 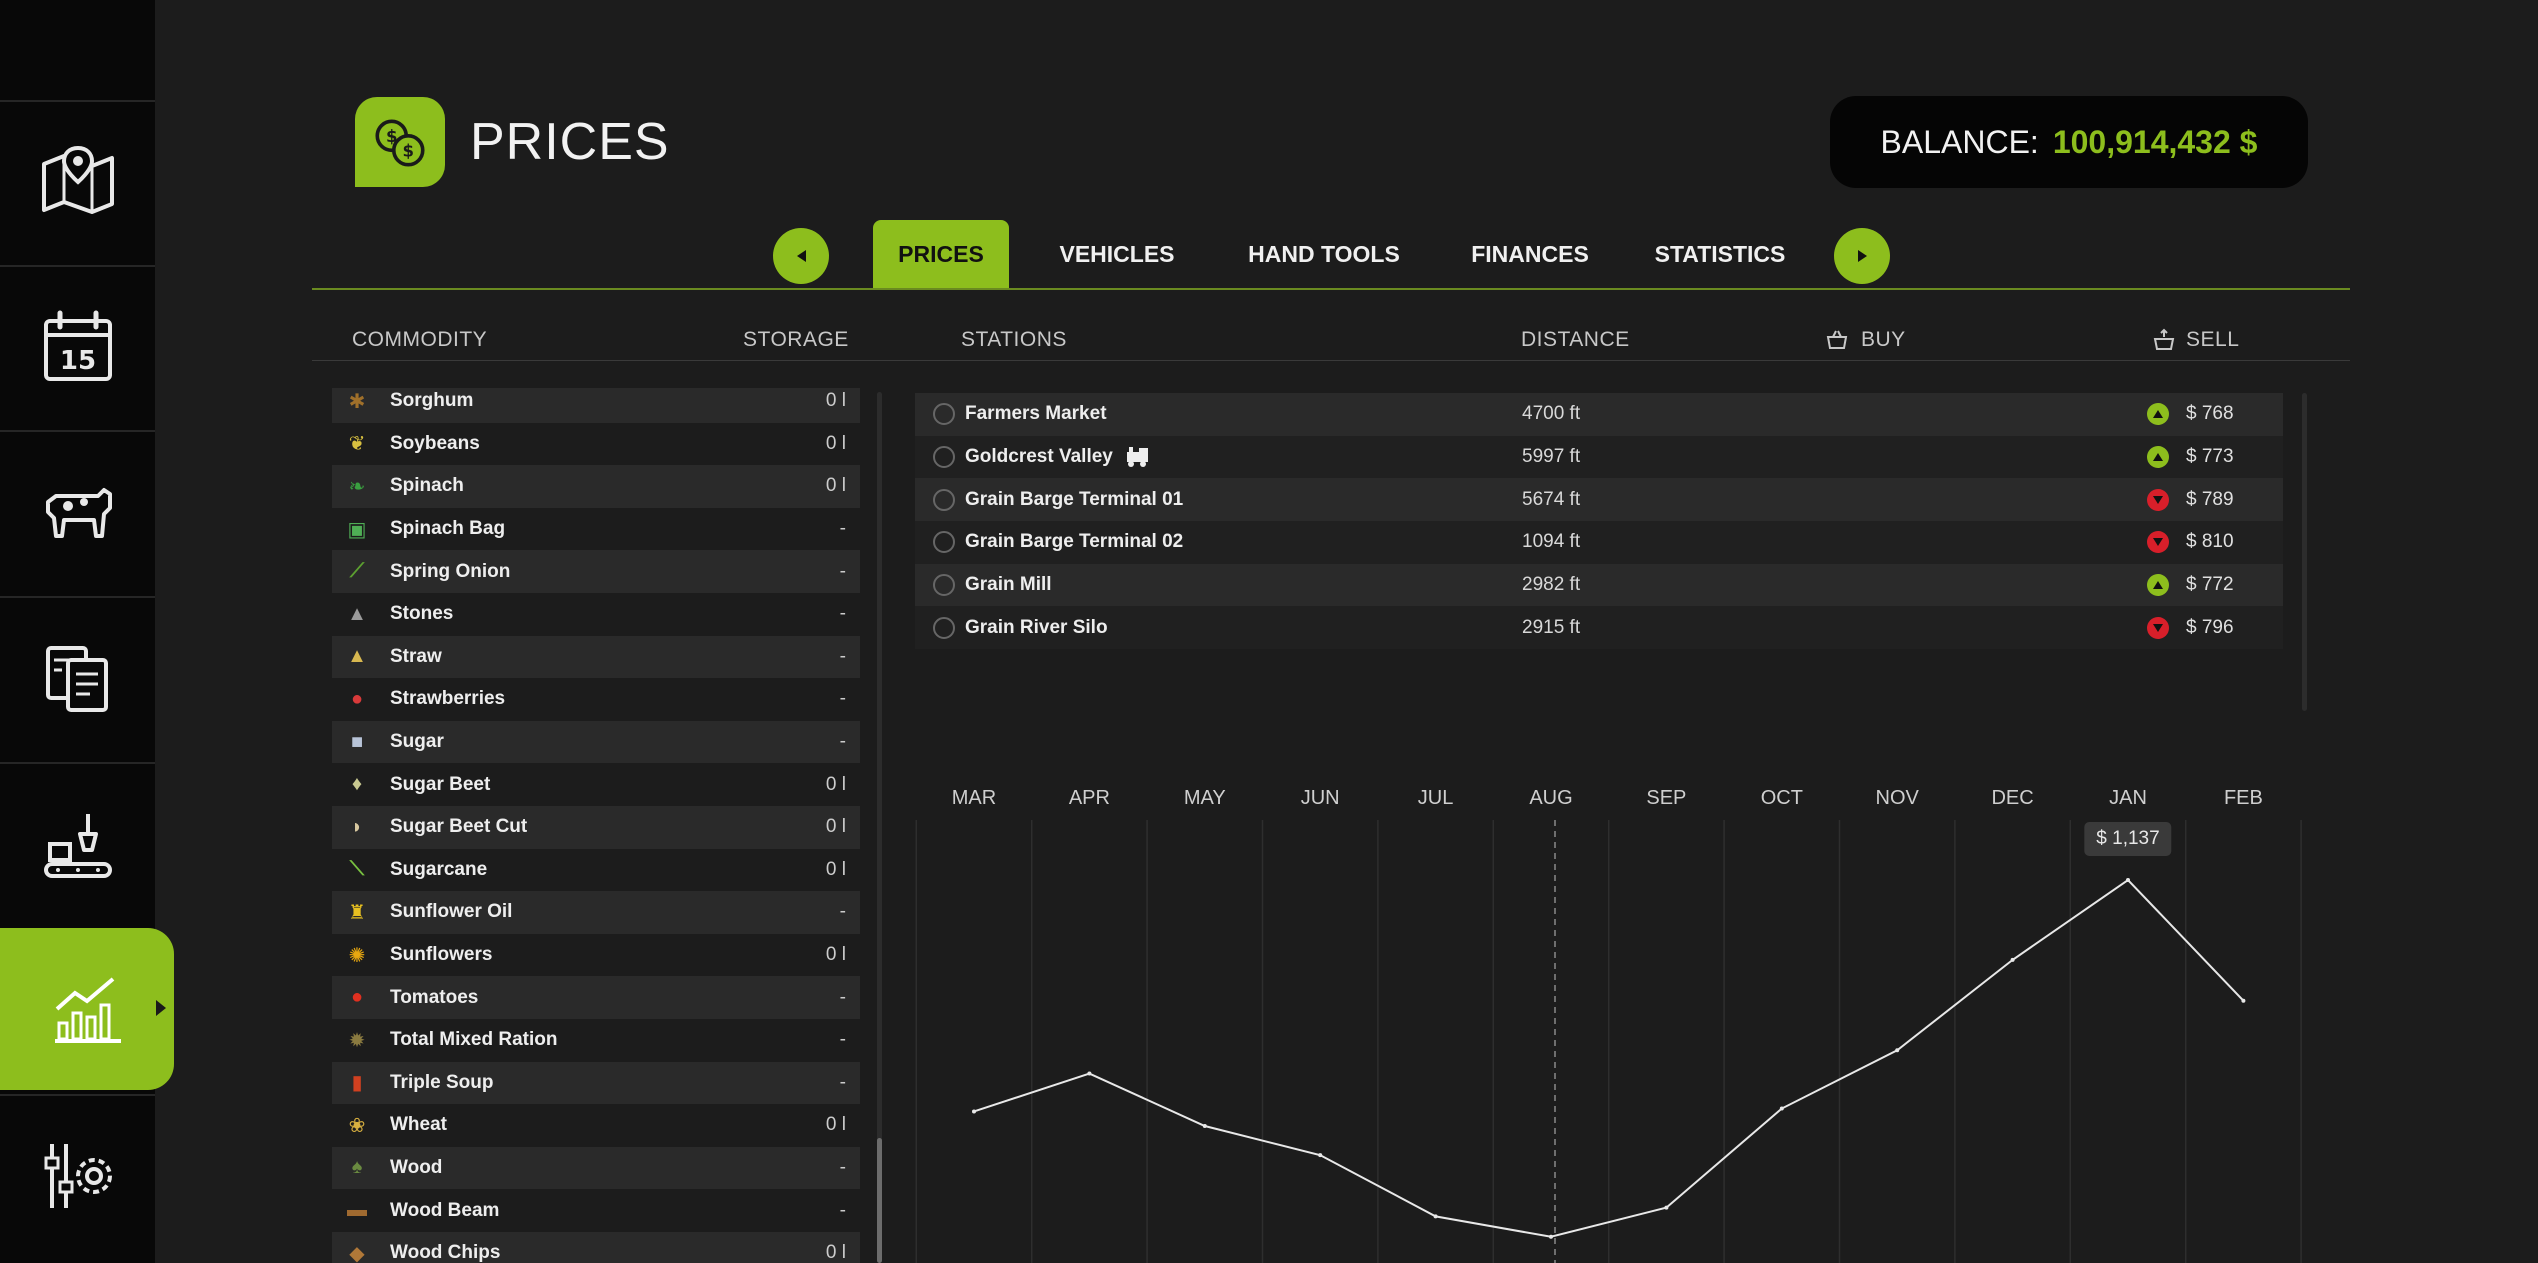 I want to click on commodity-row: ✱ Sorghum 0 l, so click(x=596, y=405).